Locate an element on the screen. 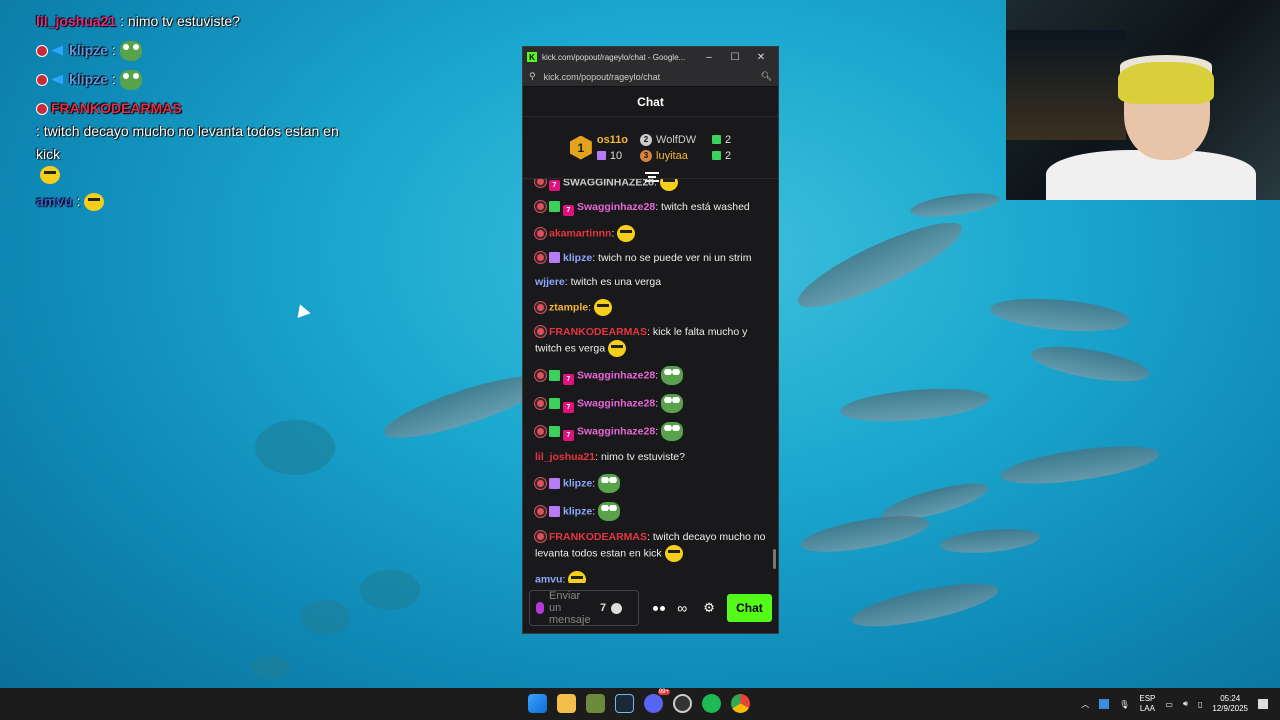 This screenshot has height=720, width=1280. chat-username: SWAGGINHAZE28 is located at coordinates (608, 183).